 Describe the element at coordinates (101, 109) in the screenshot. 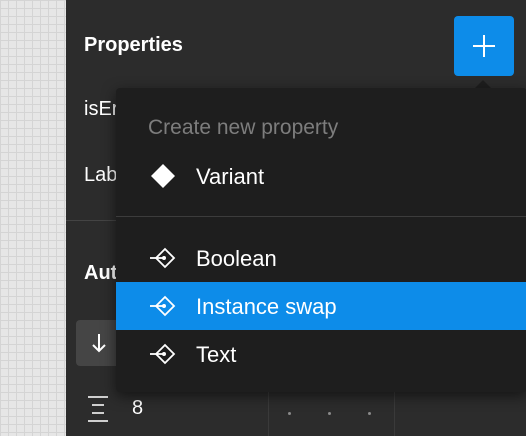

I see `property-row-iser: isEr` at that location.